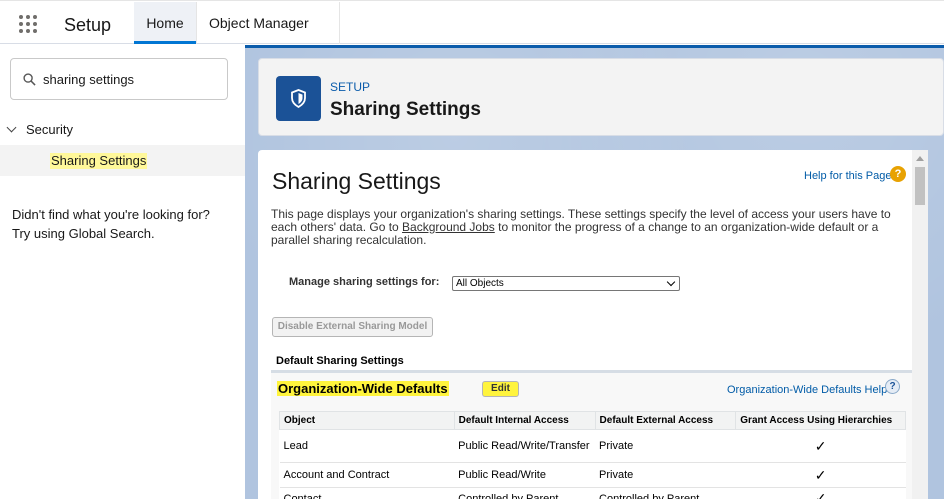 This screenshot has width=944, height=499. I want to click on not-found-line-2: Try using Global Search., so click(83, 233).